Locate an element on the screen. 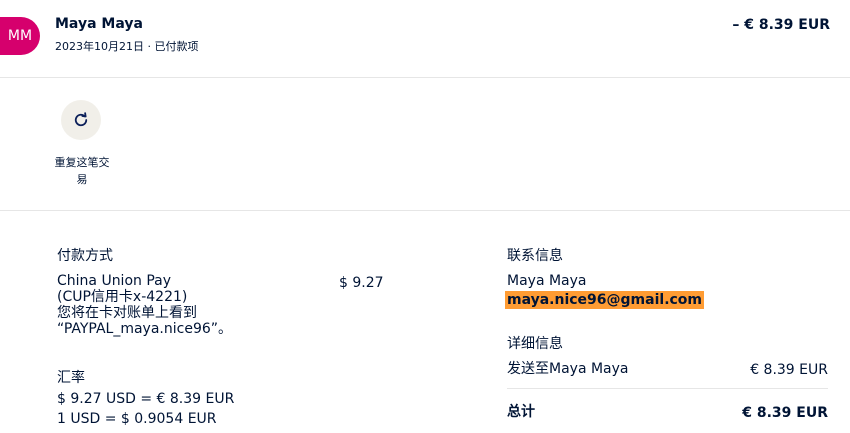 This screenshot has width=850, height=433. repeat-transaction-label: 重复这笔交易 is located at coordinates (82, 171).